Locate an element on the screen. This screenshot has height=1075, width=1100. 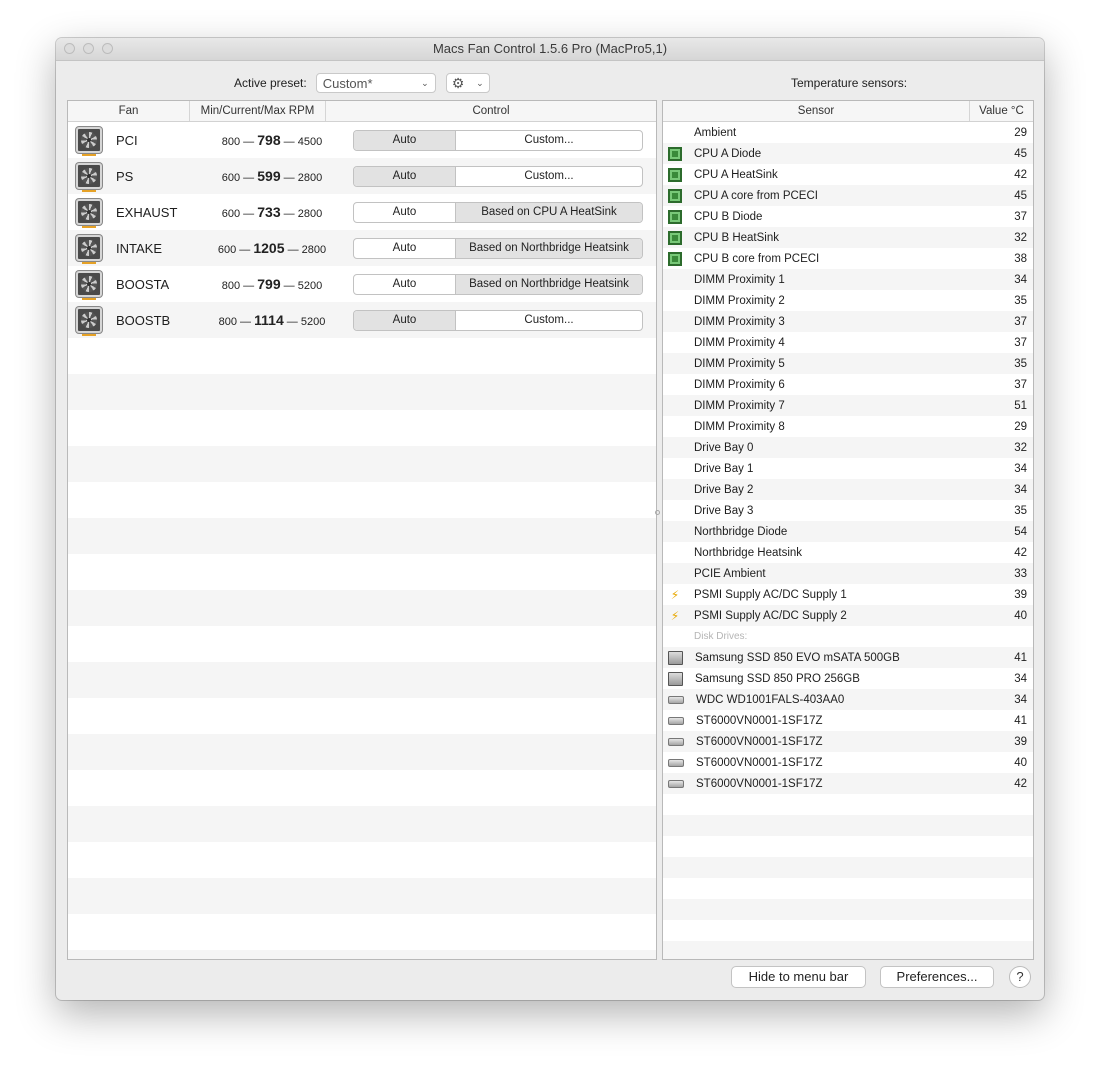
minimize-window-button is located at coordinates (88, 48).